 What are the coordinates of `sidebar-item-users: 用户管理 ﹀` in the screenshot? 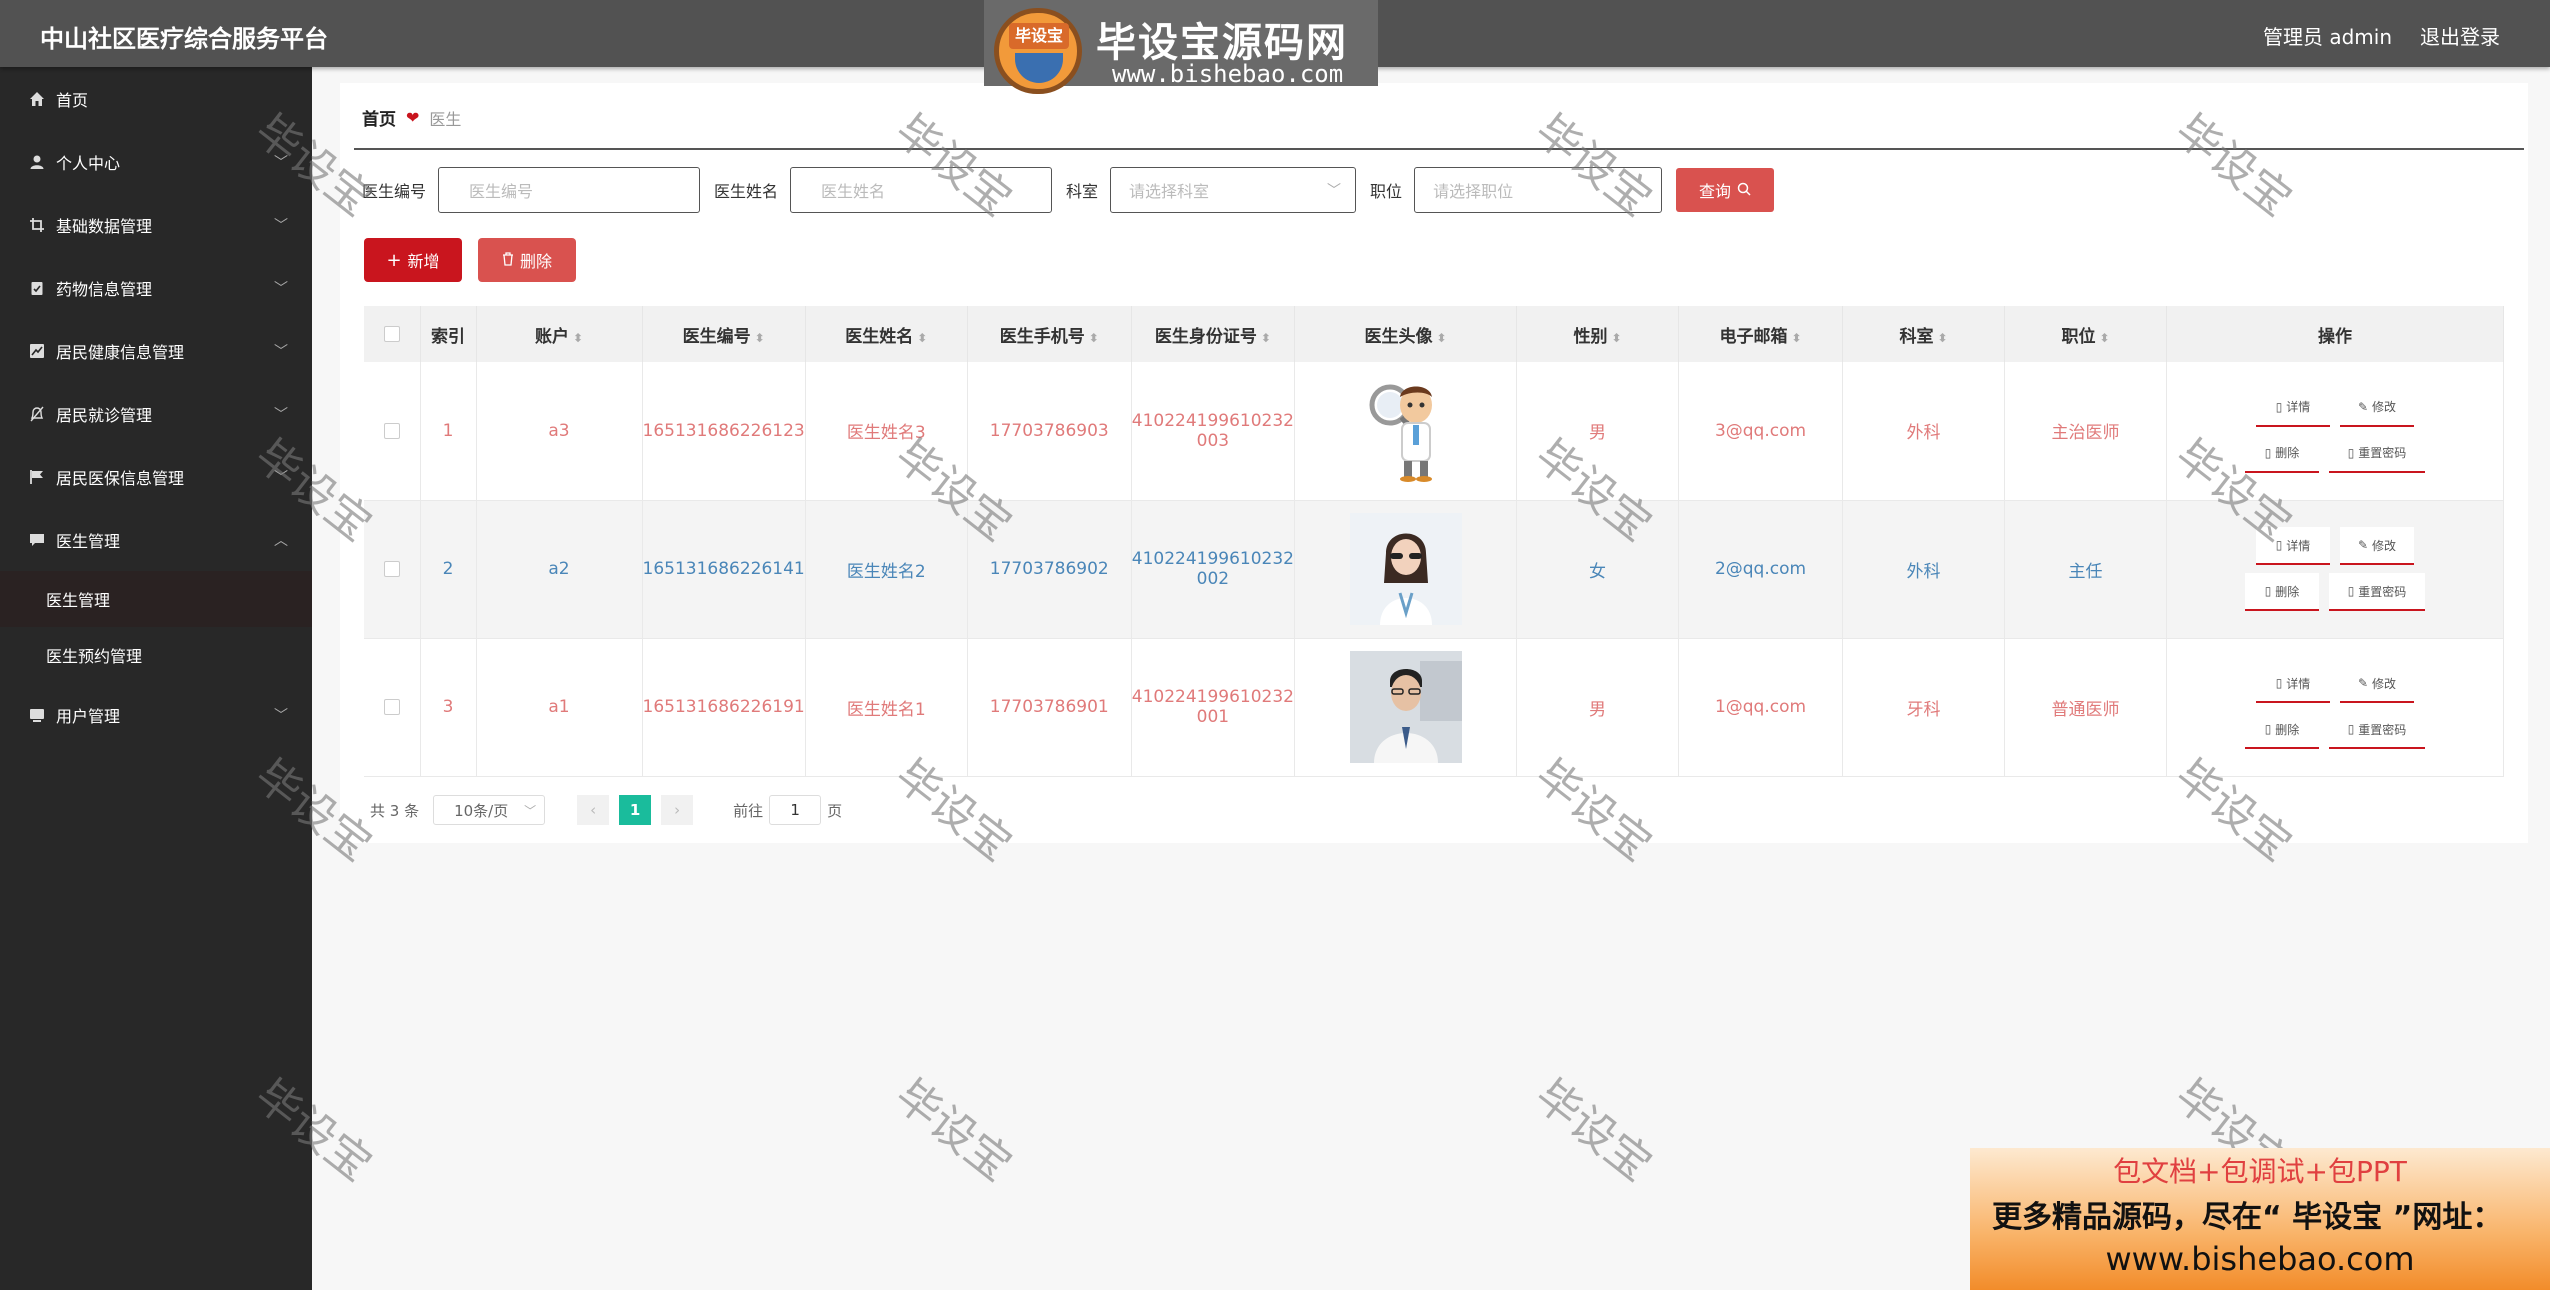 It's located at (156, 714).